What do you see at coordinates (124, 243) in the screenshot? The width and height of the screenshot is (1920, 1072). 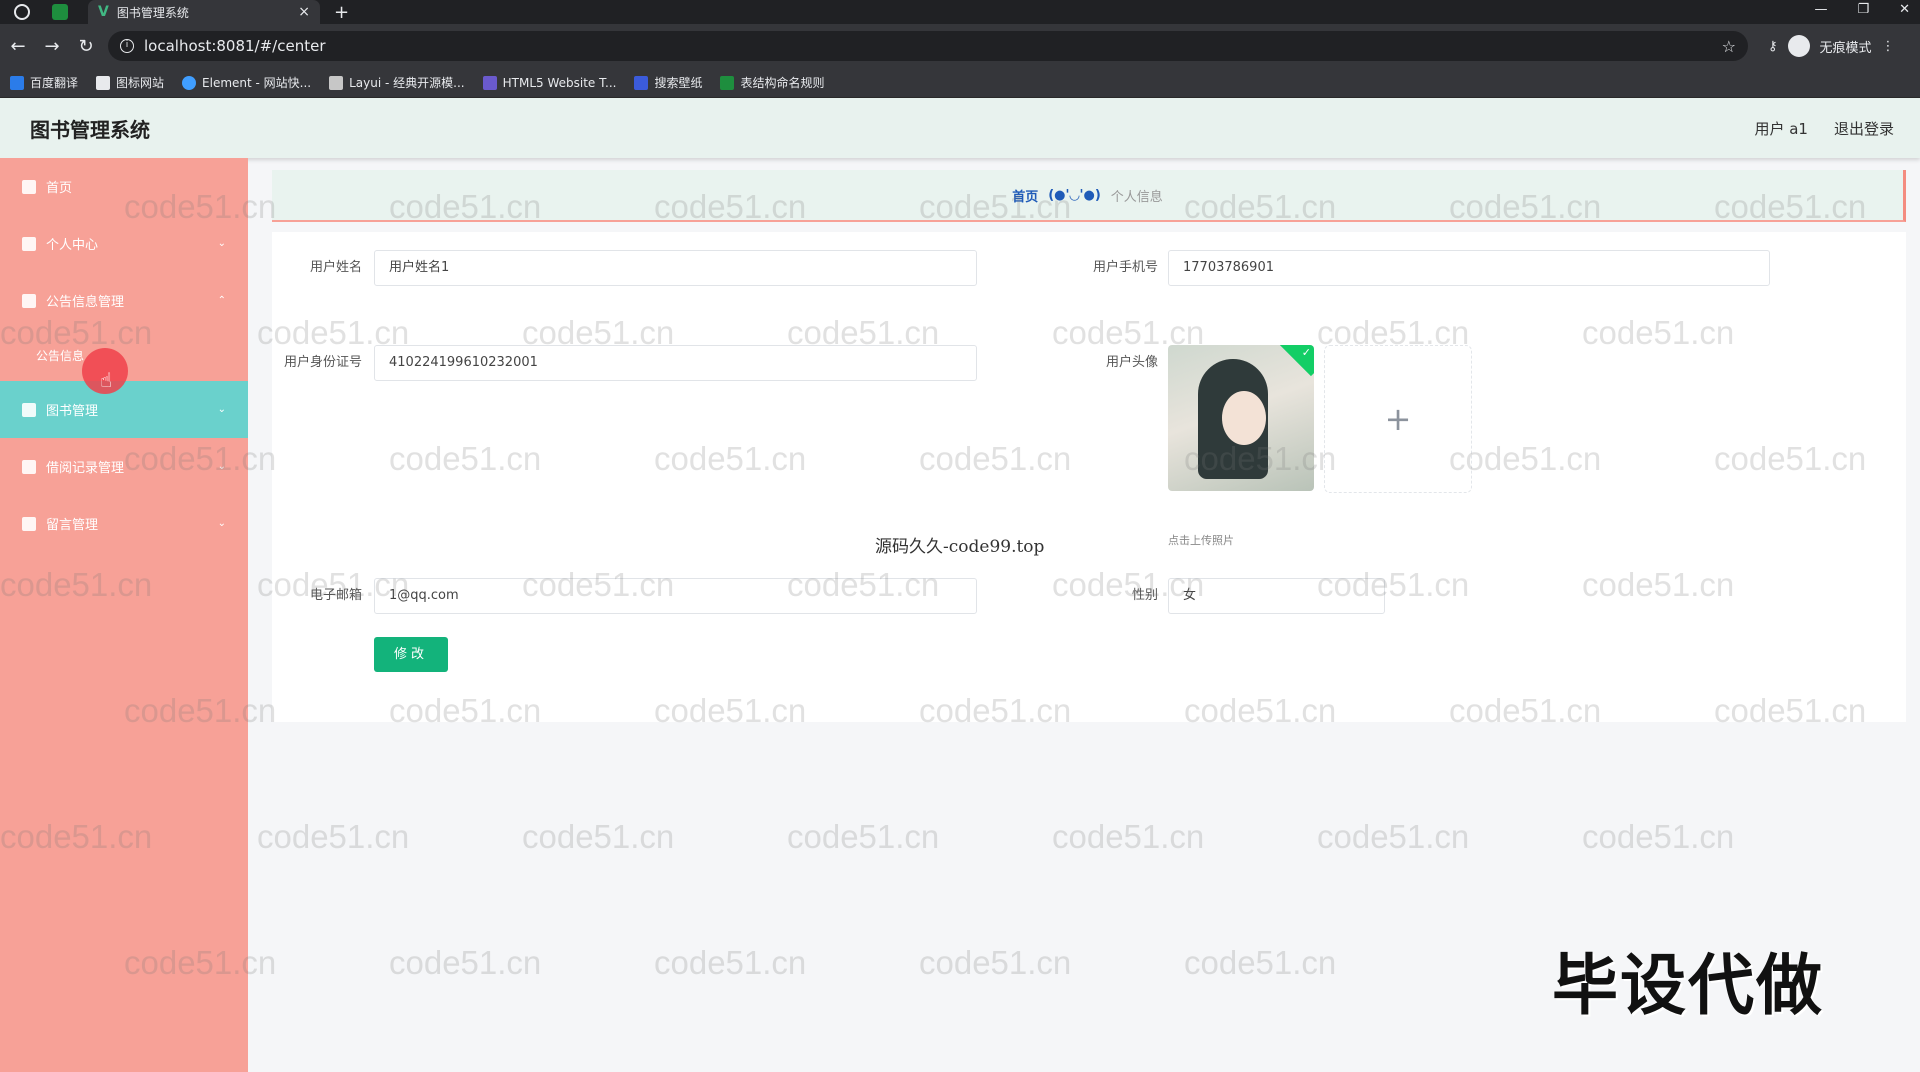 I see `sidebar-item-profile: 个人中心 ⌄` at bounding box center [124, 243].